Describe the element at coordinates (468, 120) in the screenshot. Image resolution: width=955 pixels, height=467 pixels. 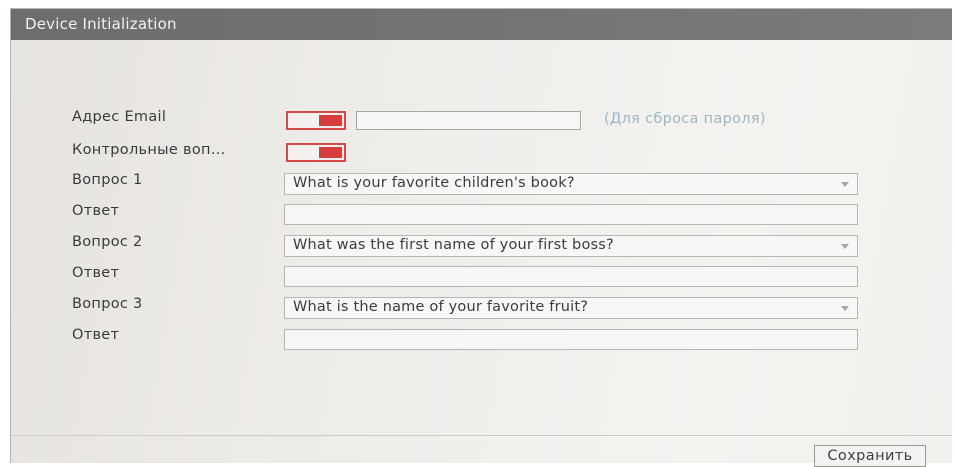
I see `email-field` at that location.